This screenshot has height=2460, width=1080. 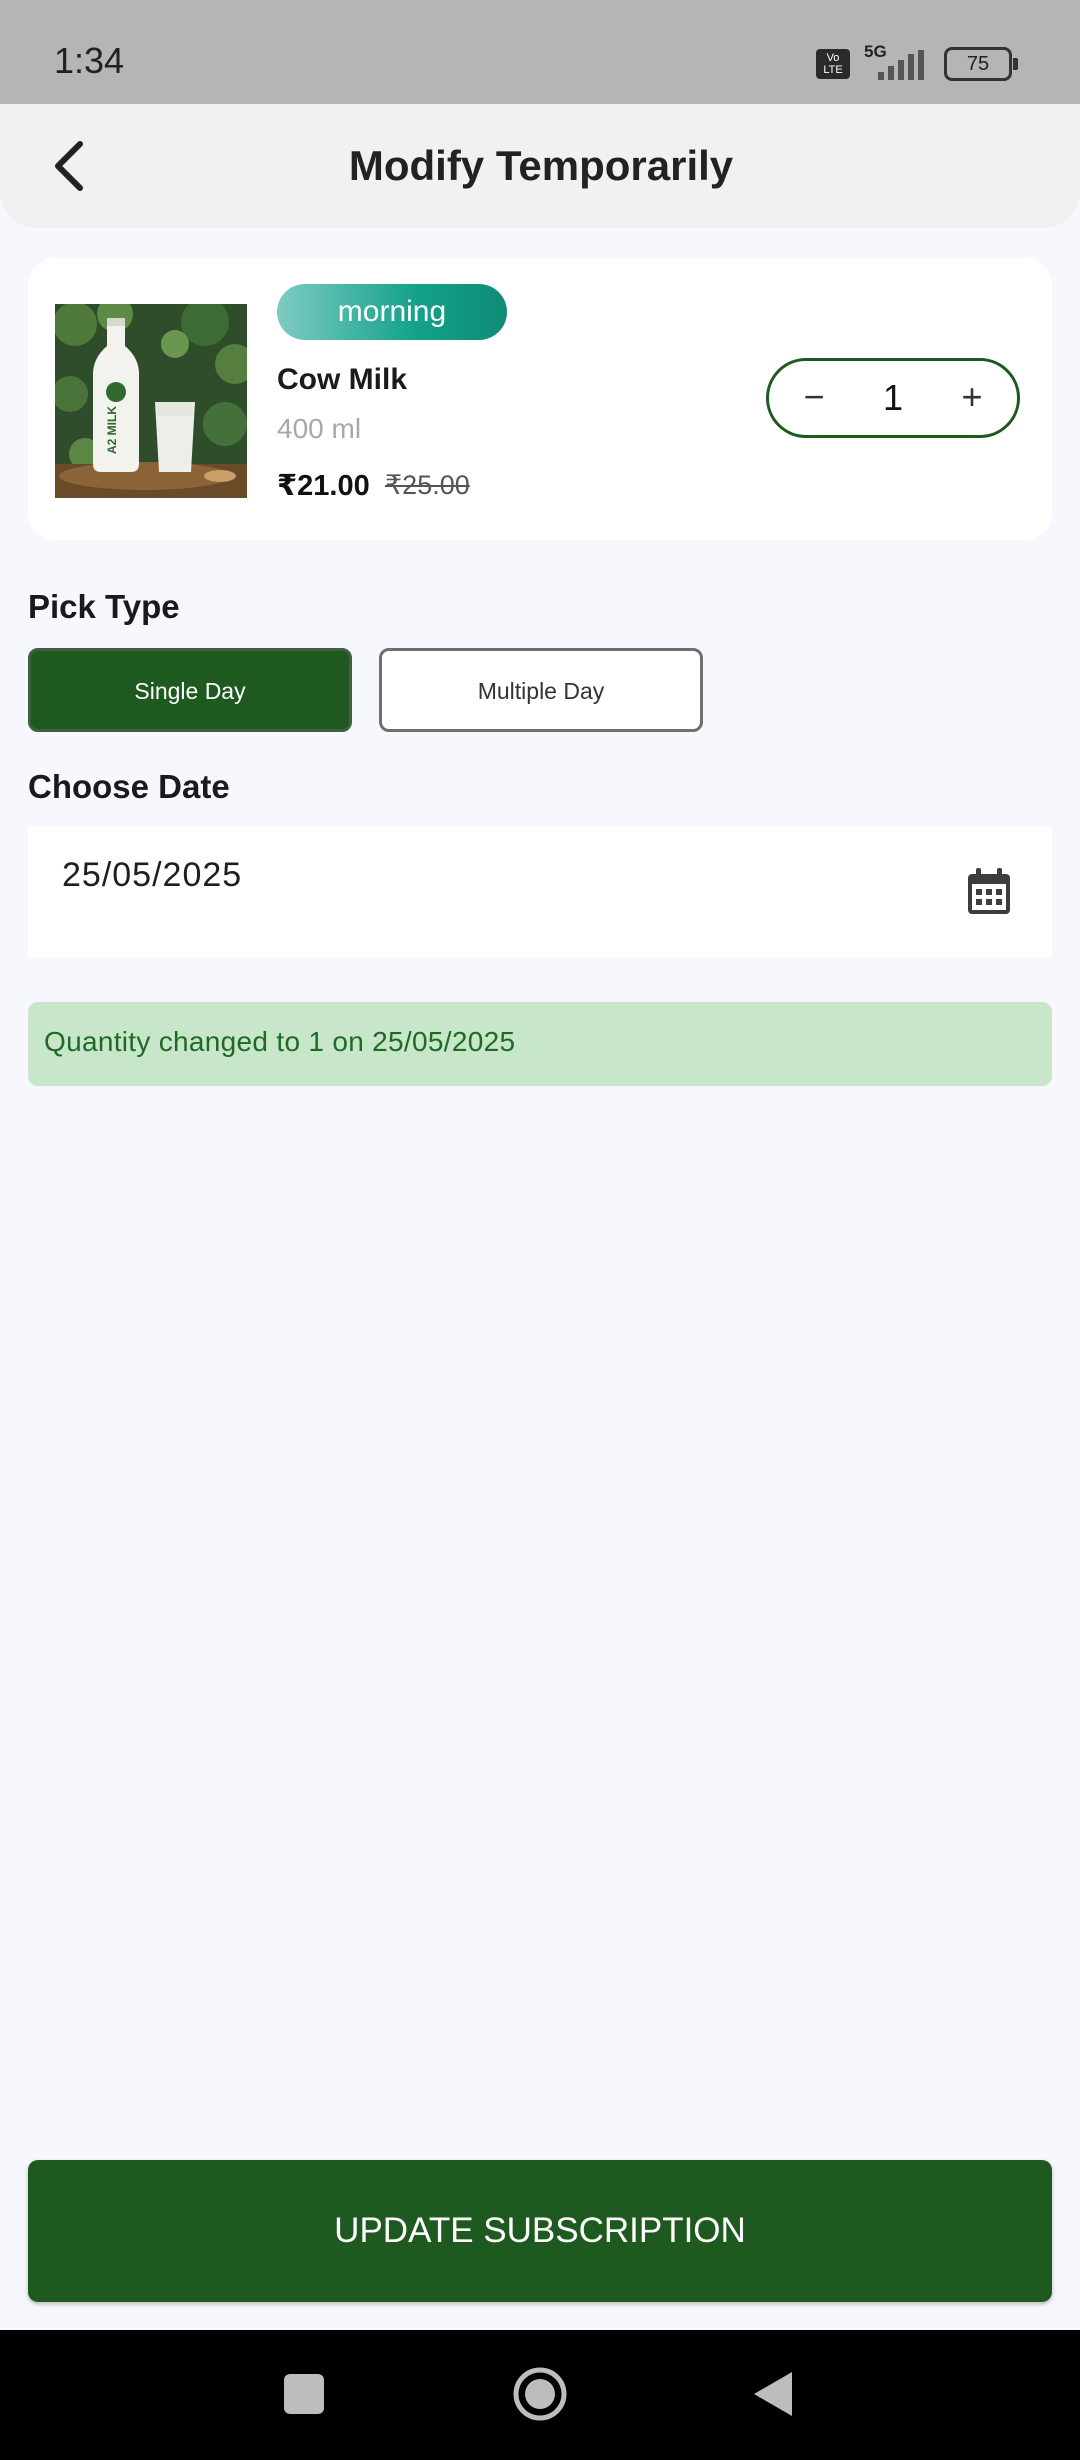 What do you see at coordinates (989, 892) in the screenshot?
I see `calendar-icon` at bounding box center [989, 892].